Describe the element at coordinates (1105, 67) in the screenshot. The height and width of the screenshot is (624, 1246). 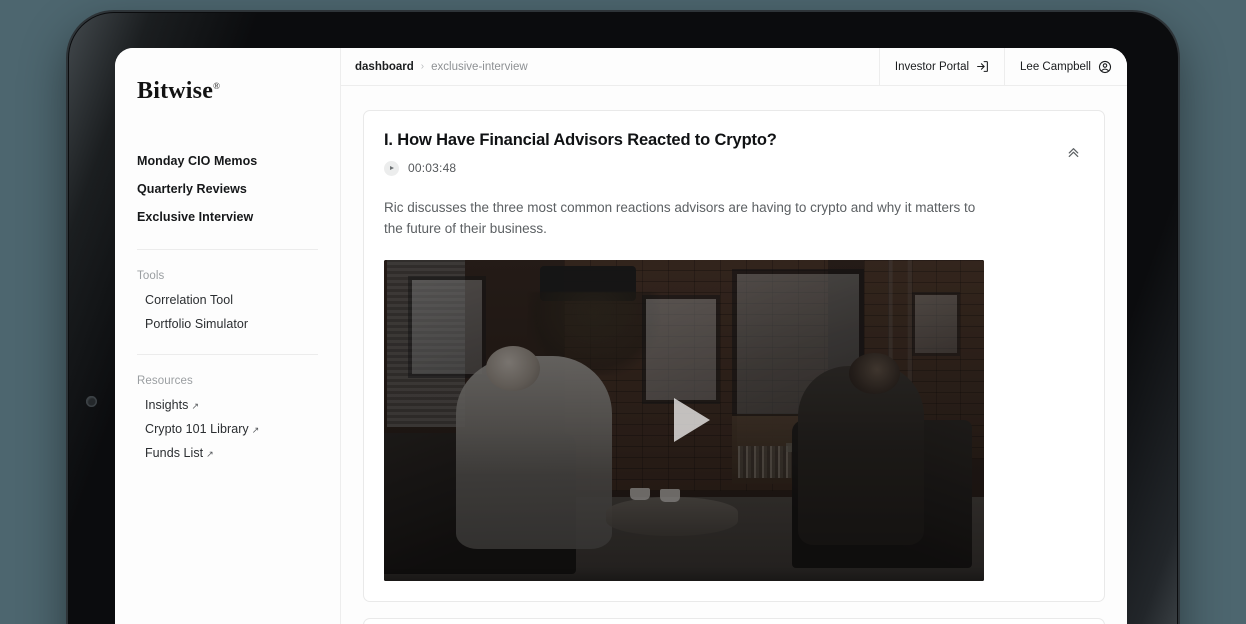
I see `user-circle-icon` at that location.